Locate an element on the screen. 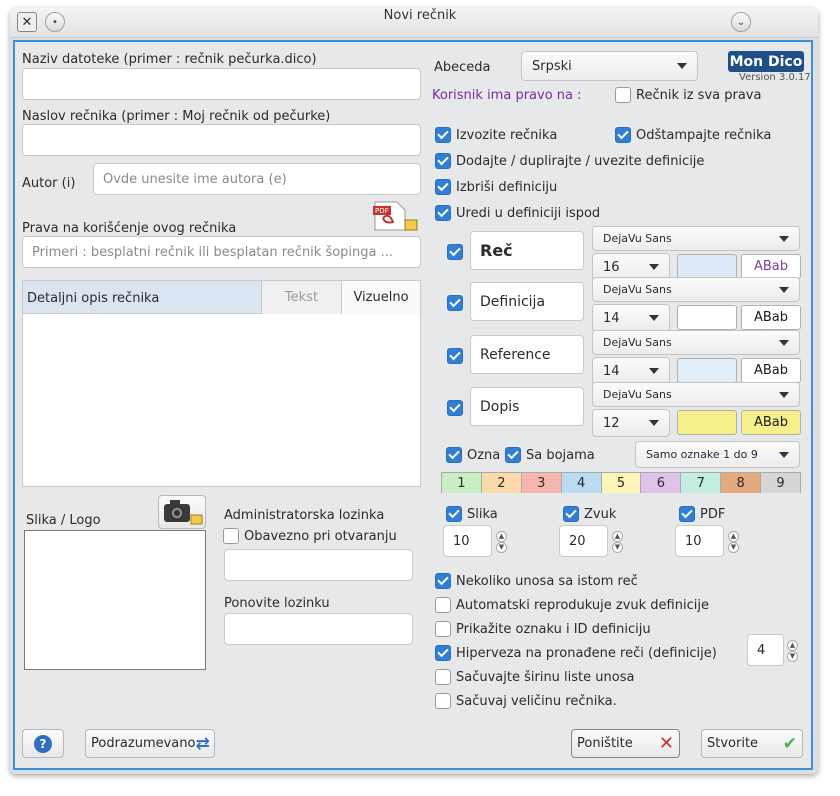 The image size is (840, 796). slika-checkbox is located at coordinates (454, 514).